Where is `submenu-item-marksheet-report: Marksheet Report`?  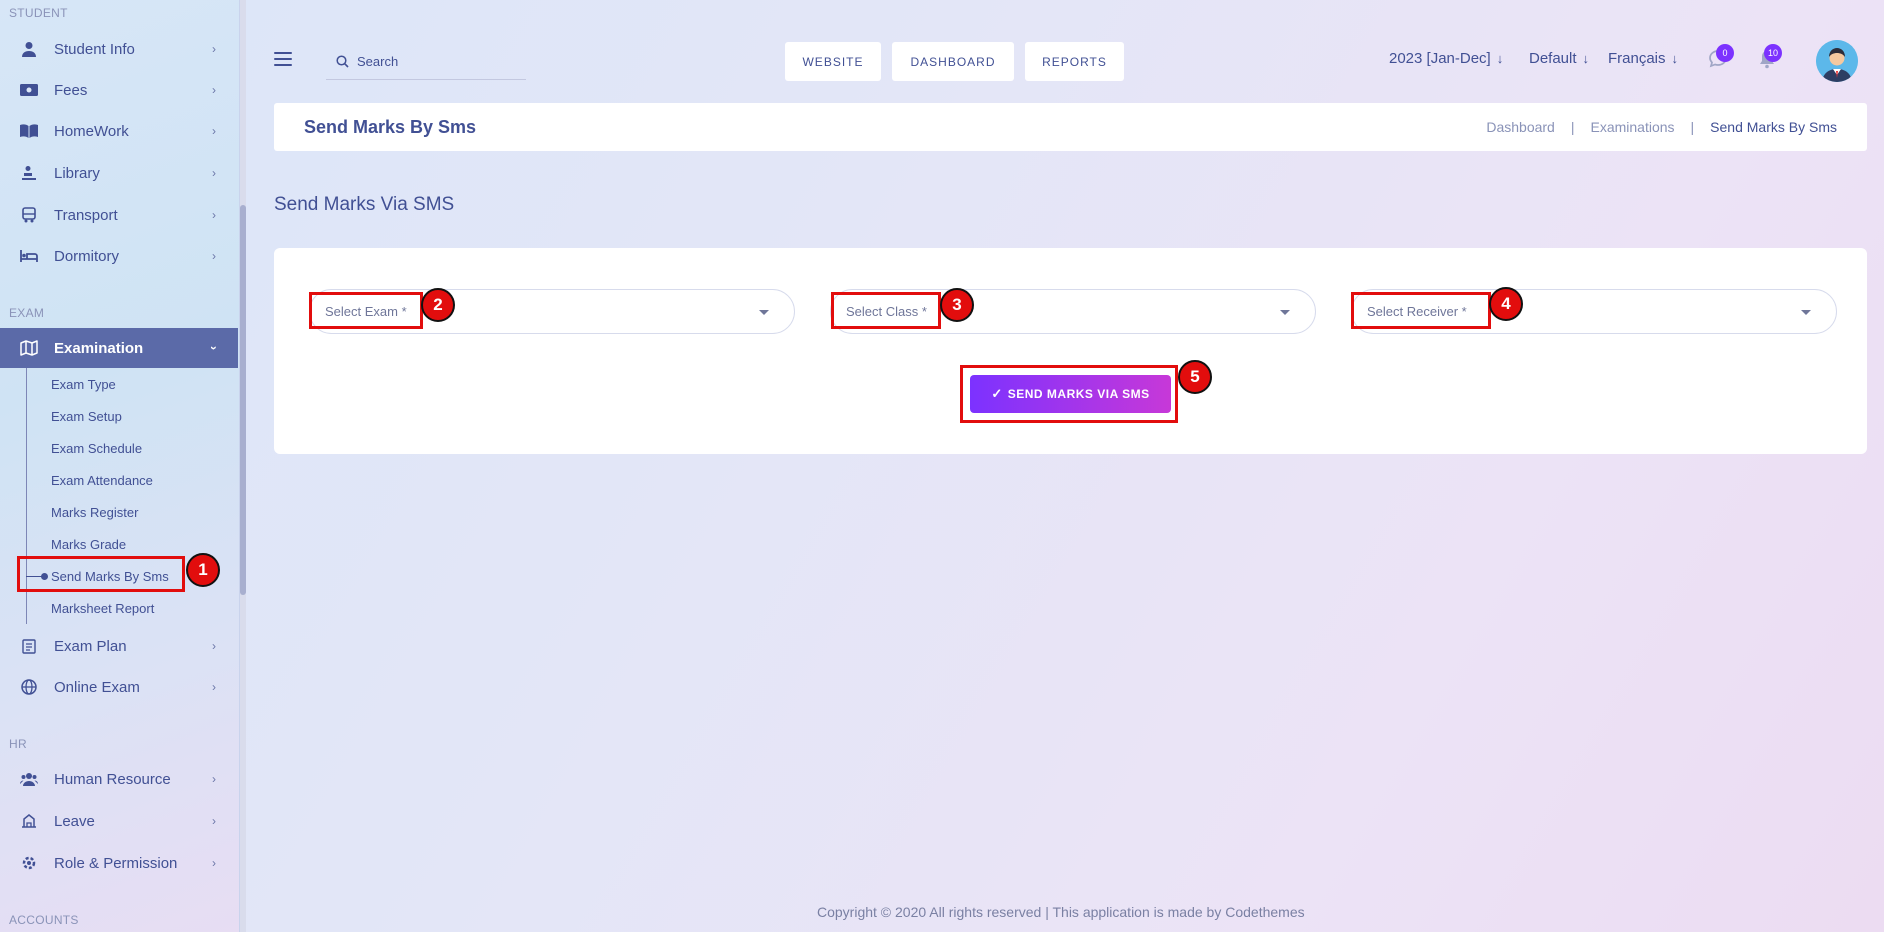 submenu-item-marksheet-report: Marksheet Report is located at coordinates (102, 608).